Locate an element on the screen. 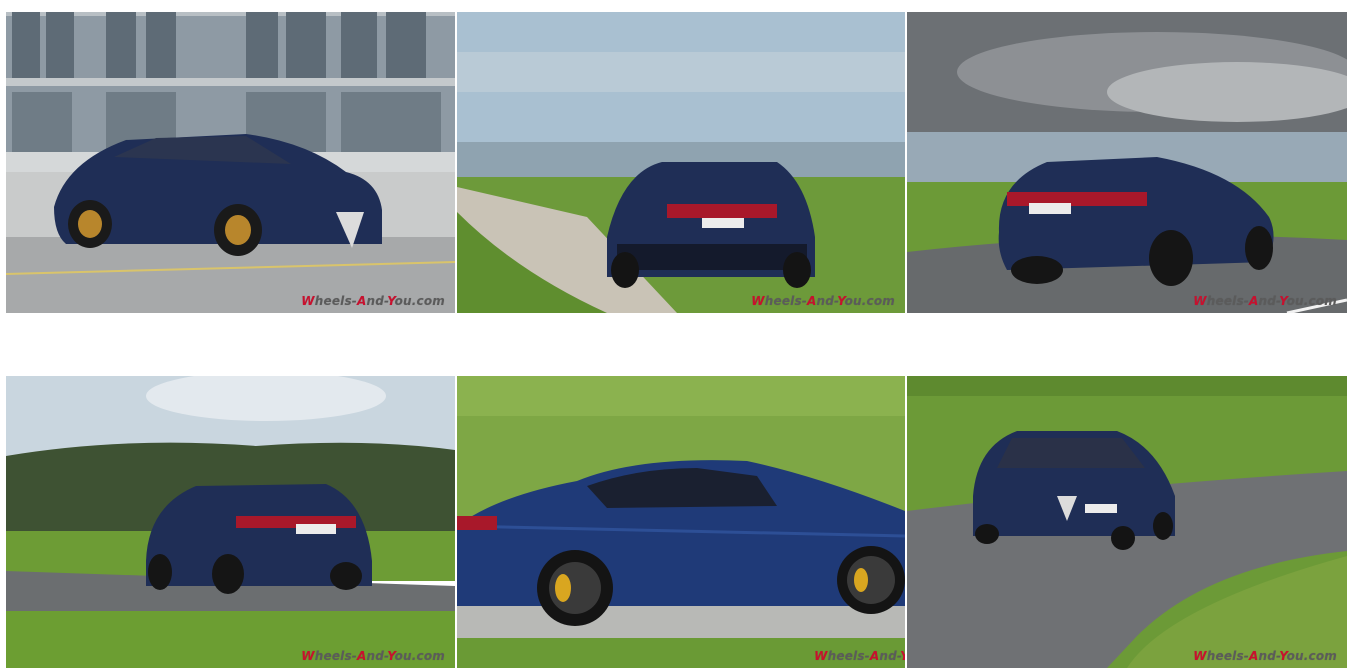  photo-2-image is located at coordinates (681, 162).